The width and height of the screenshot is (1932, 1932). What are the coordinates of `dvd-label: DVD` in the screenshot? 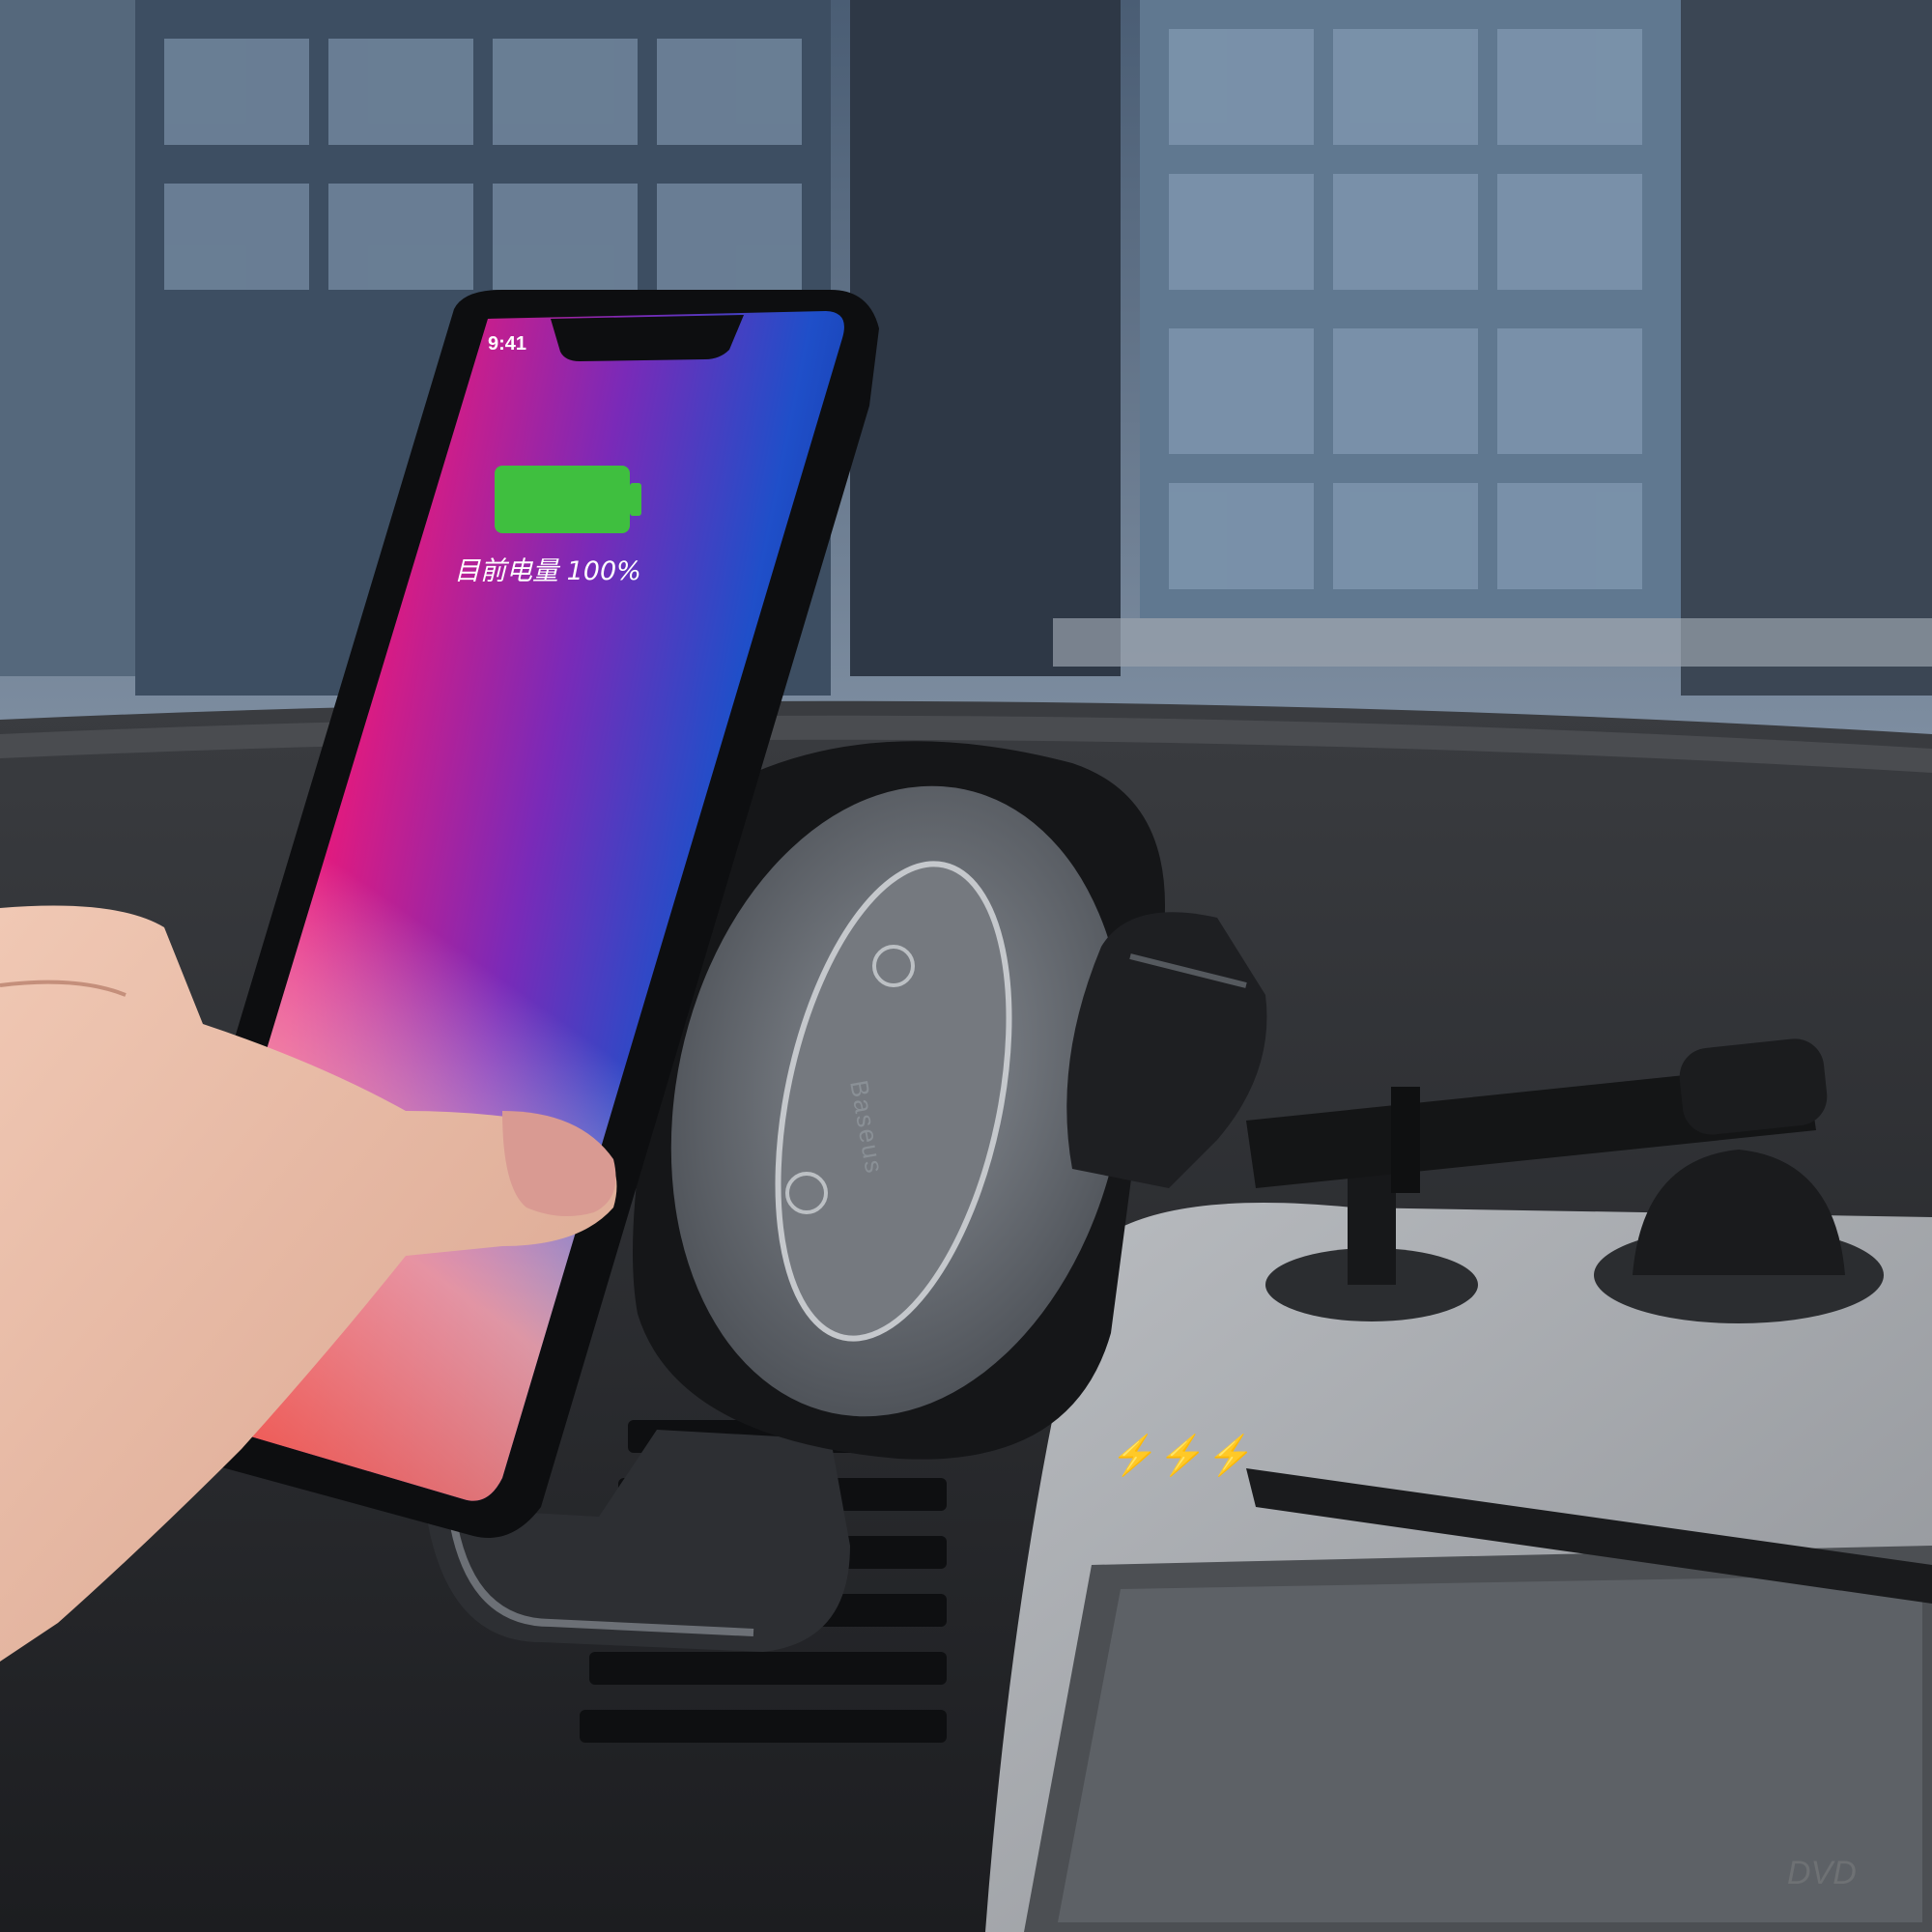 It's located at (1822, 1873).